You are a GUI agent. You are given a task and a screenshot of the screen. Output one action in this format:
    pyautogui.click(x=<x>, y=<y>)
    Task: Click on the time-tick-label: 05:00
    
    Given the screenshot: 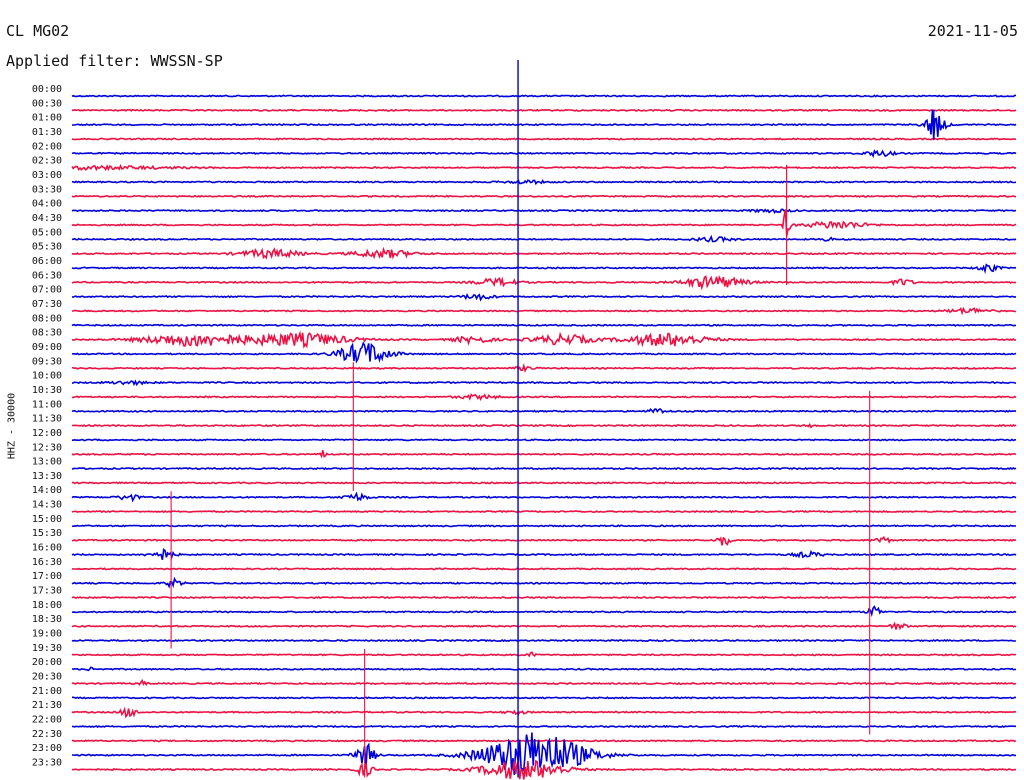 What is the action you would take?
    pyautogui.click(x=47, y=232)
    